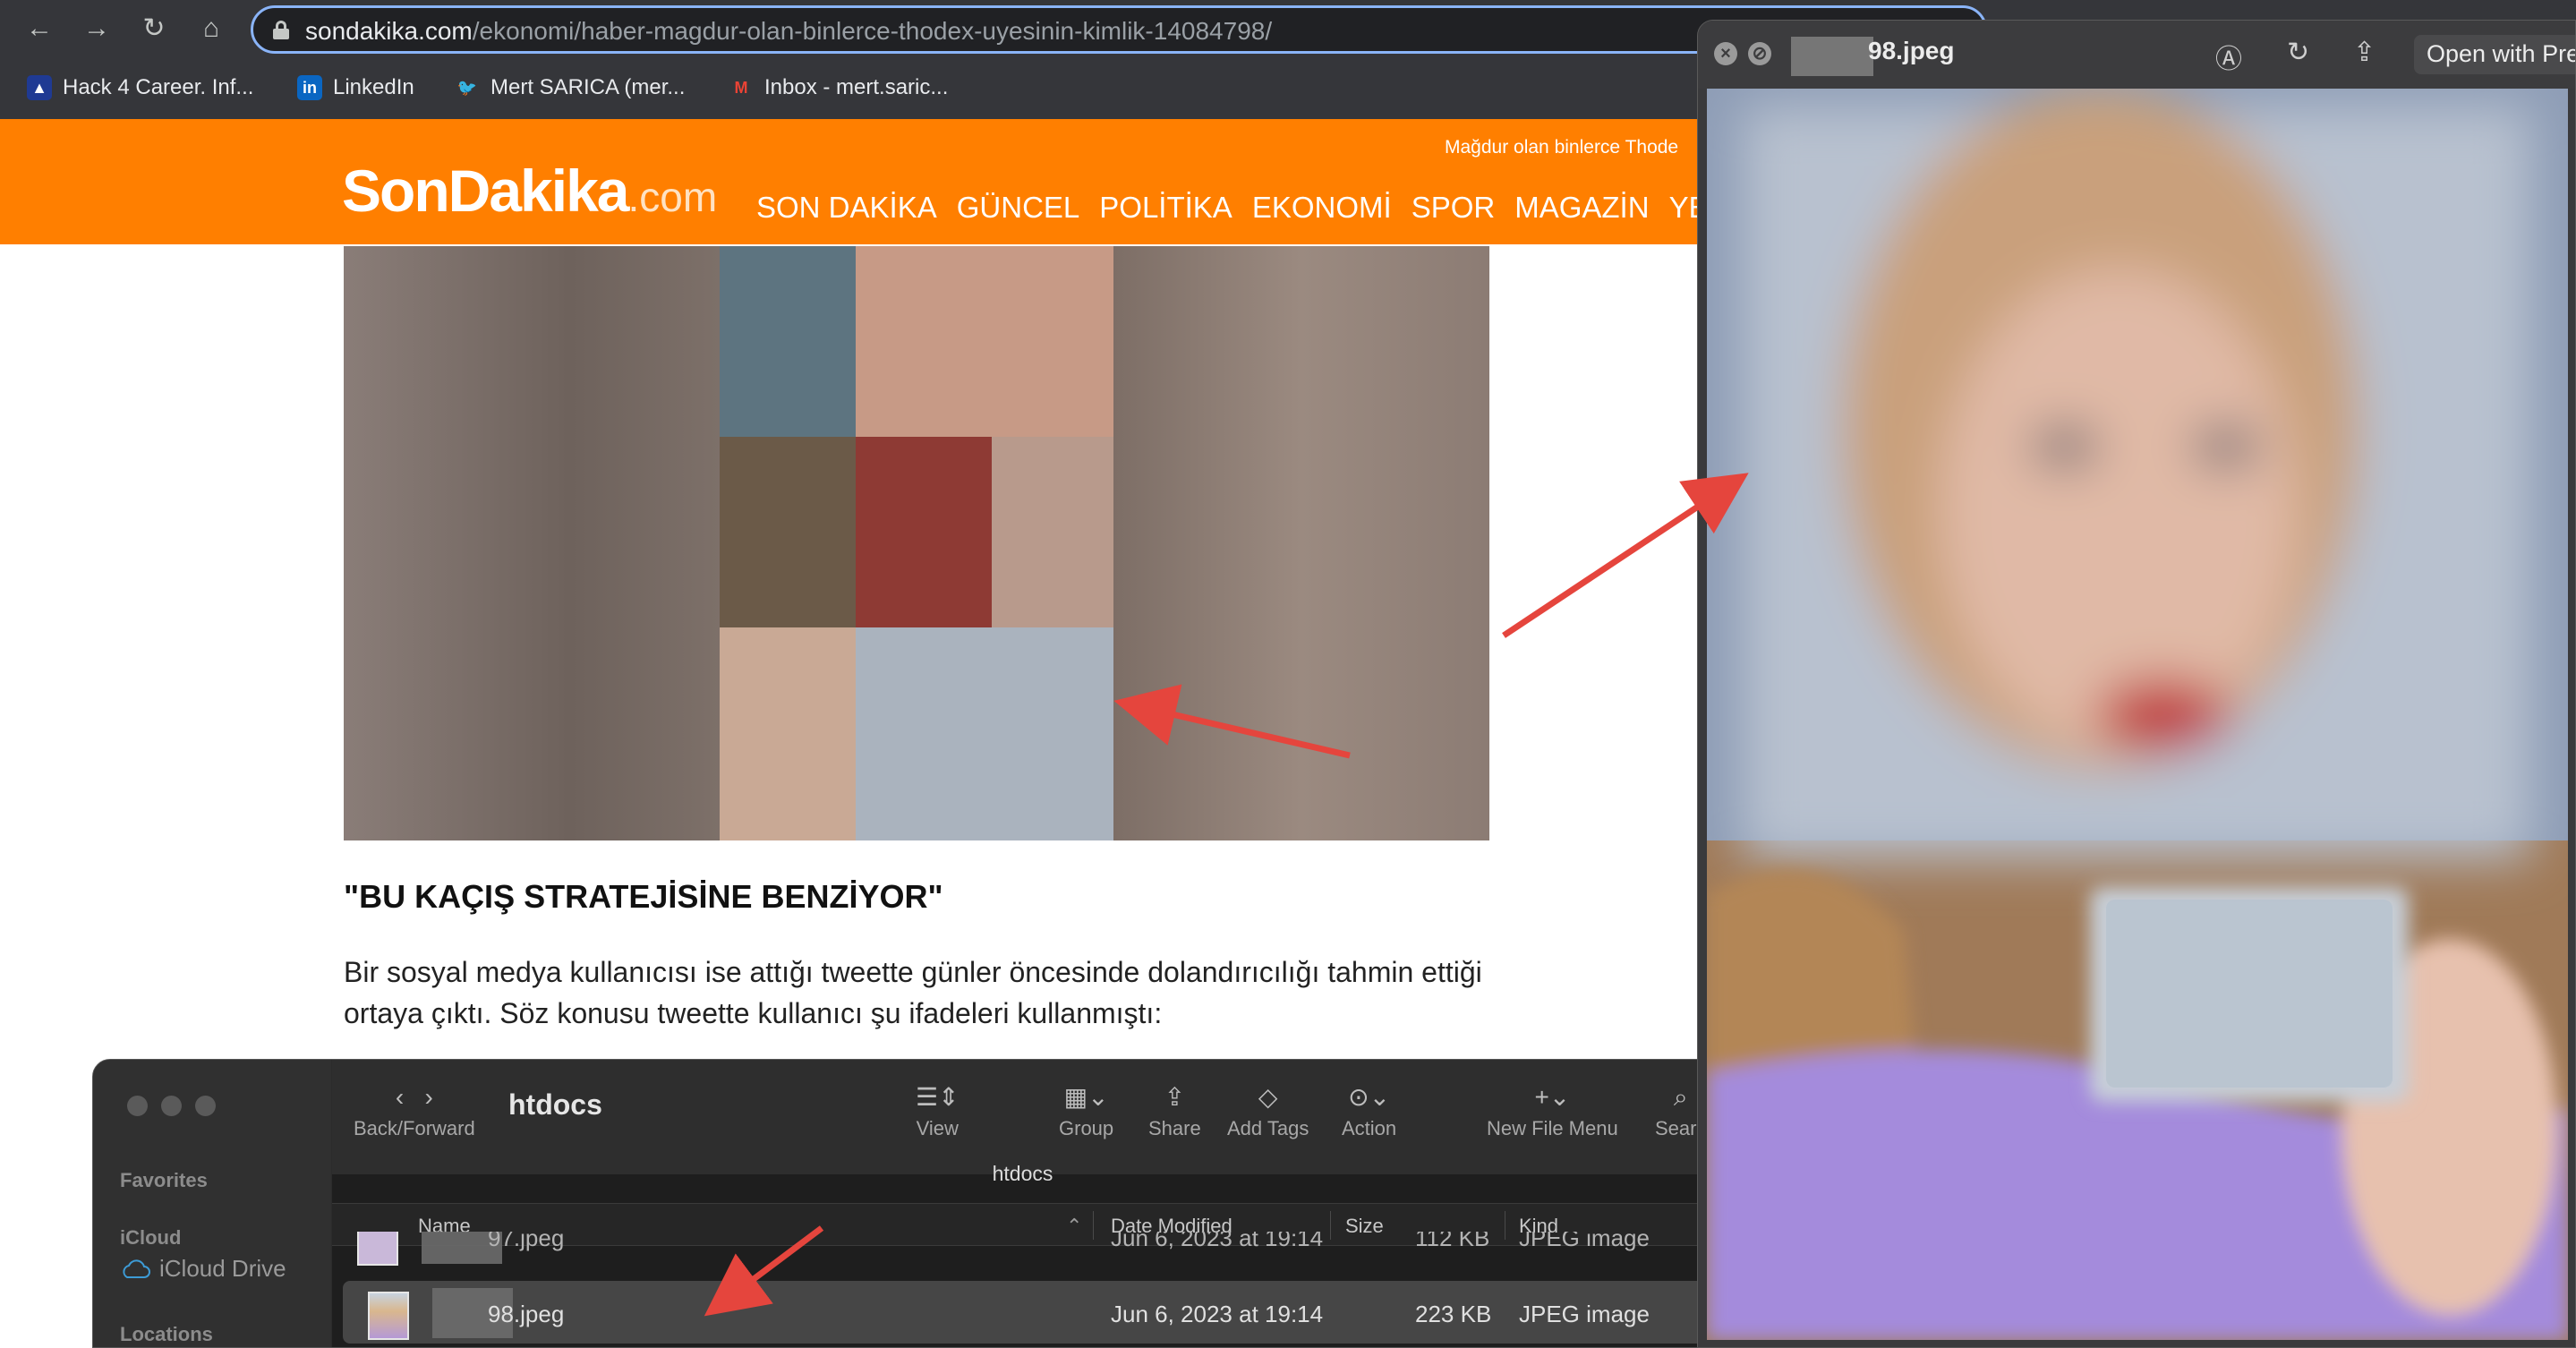 The width and height of the screenshot is (2576, 1348). Describe the element at coordinates (1369, 1128) in the screenshot. I see `action-label: Action` at that location.